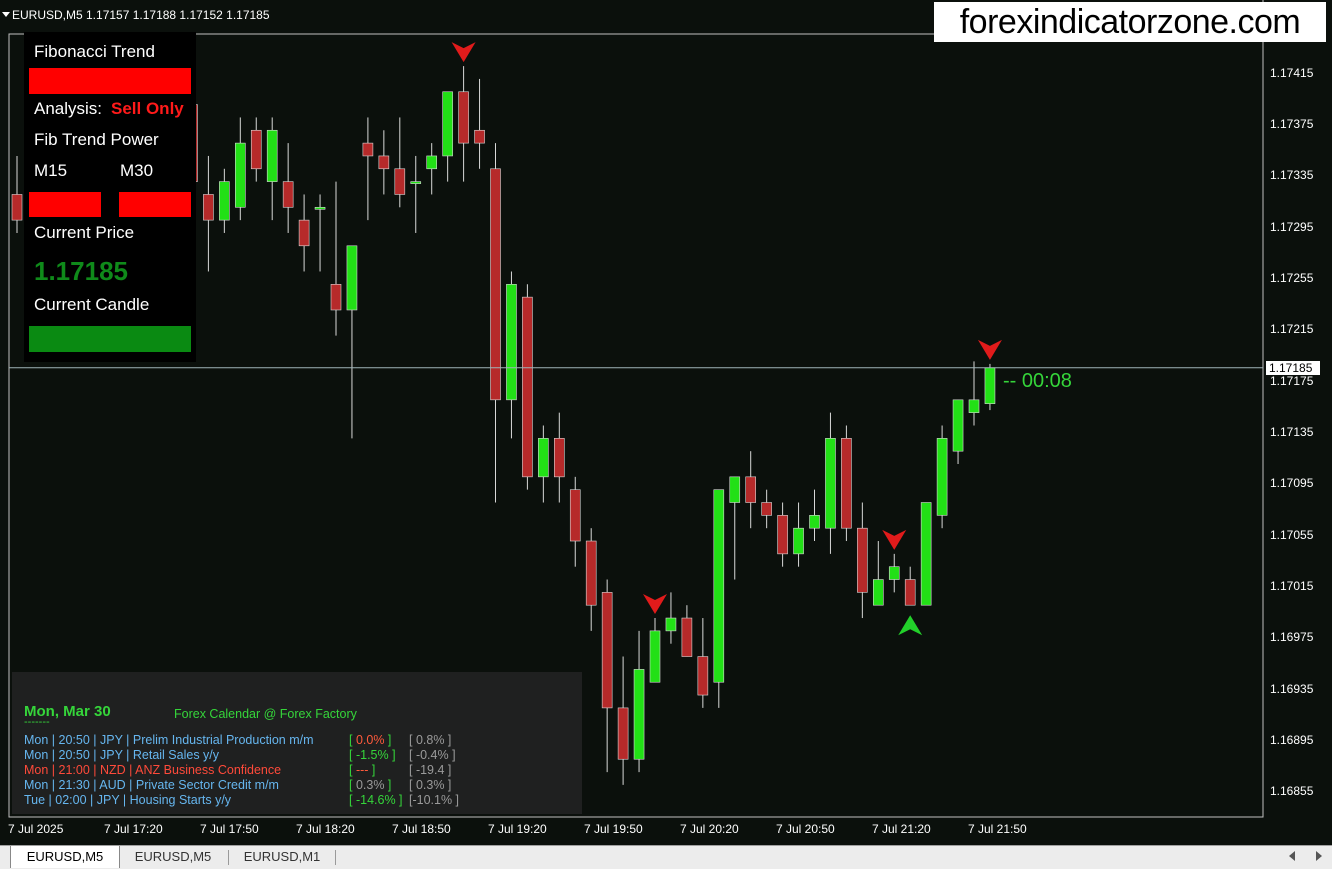 The image size is (1332, 869). I want to click on price-axis-label: 1.17015, so click(1292, 585).